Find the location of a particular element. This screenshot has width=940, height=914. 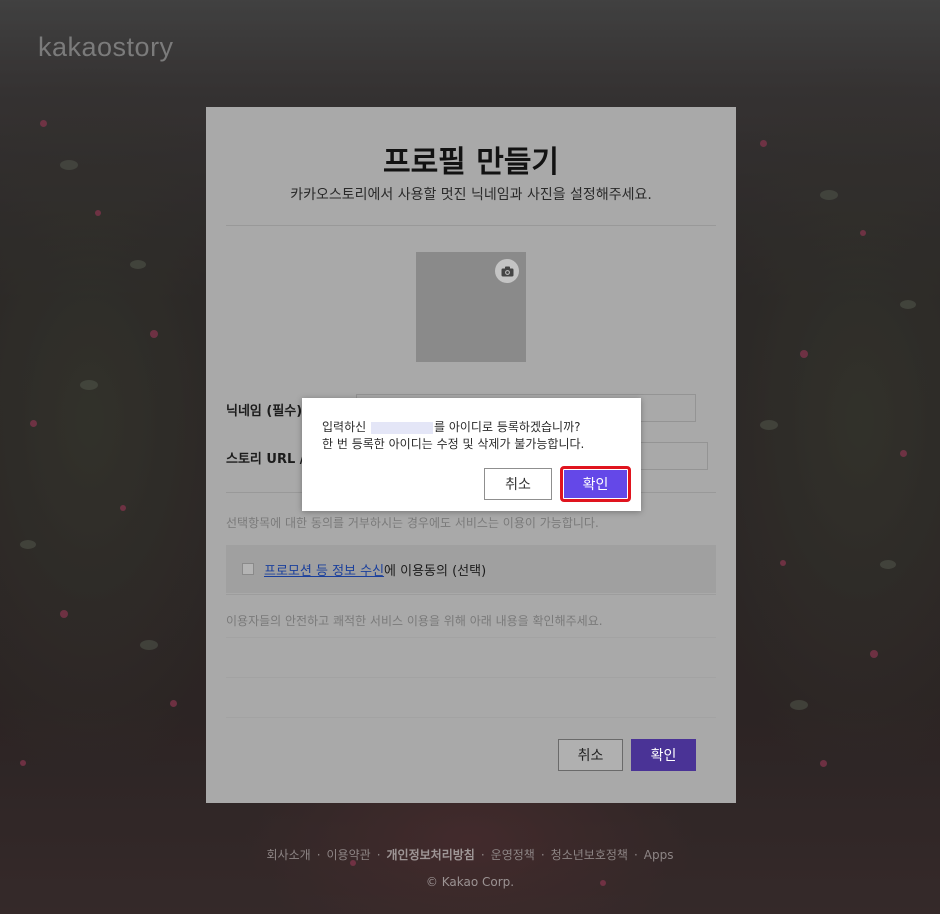

footer-link-policy: 운영정책 is located at coordinates (513, 855).